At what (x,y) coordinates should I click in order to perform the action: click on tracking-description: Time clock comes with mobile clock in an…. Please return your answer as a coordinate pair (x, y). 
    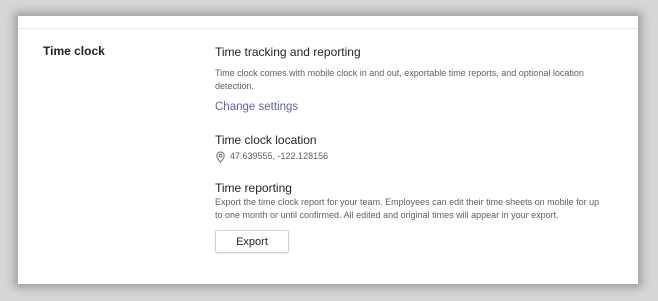
    Looking at the image, I should click on (399, 79).